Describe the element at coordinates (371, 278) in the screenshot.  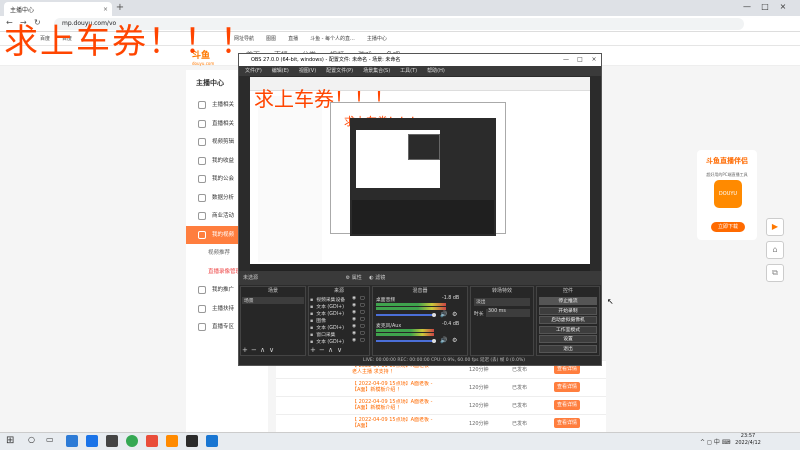
I see `filter-icon: ◐` at that location.